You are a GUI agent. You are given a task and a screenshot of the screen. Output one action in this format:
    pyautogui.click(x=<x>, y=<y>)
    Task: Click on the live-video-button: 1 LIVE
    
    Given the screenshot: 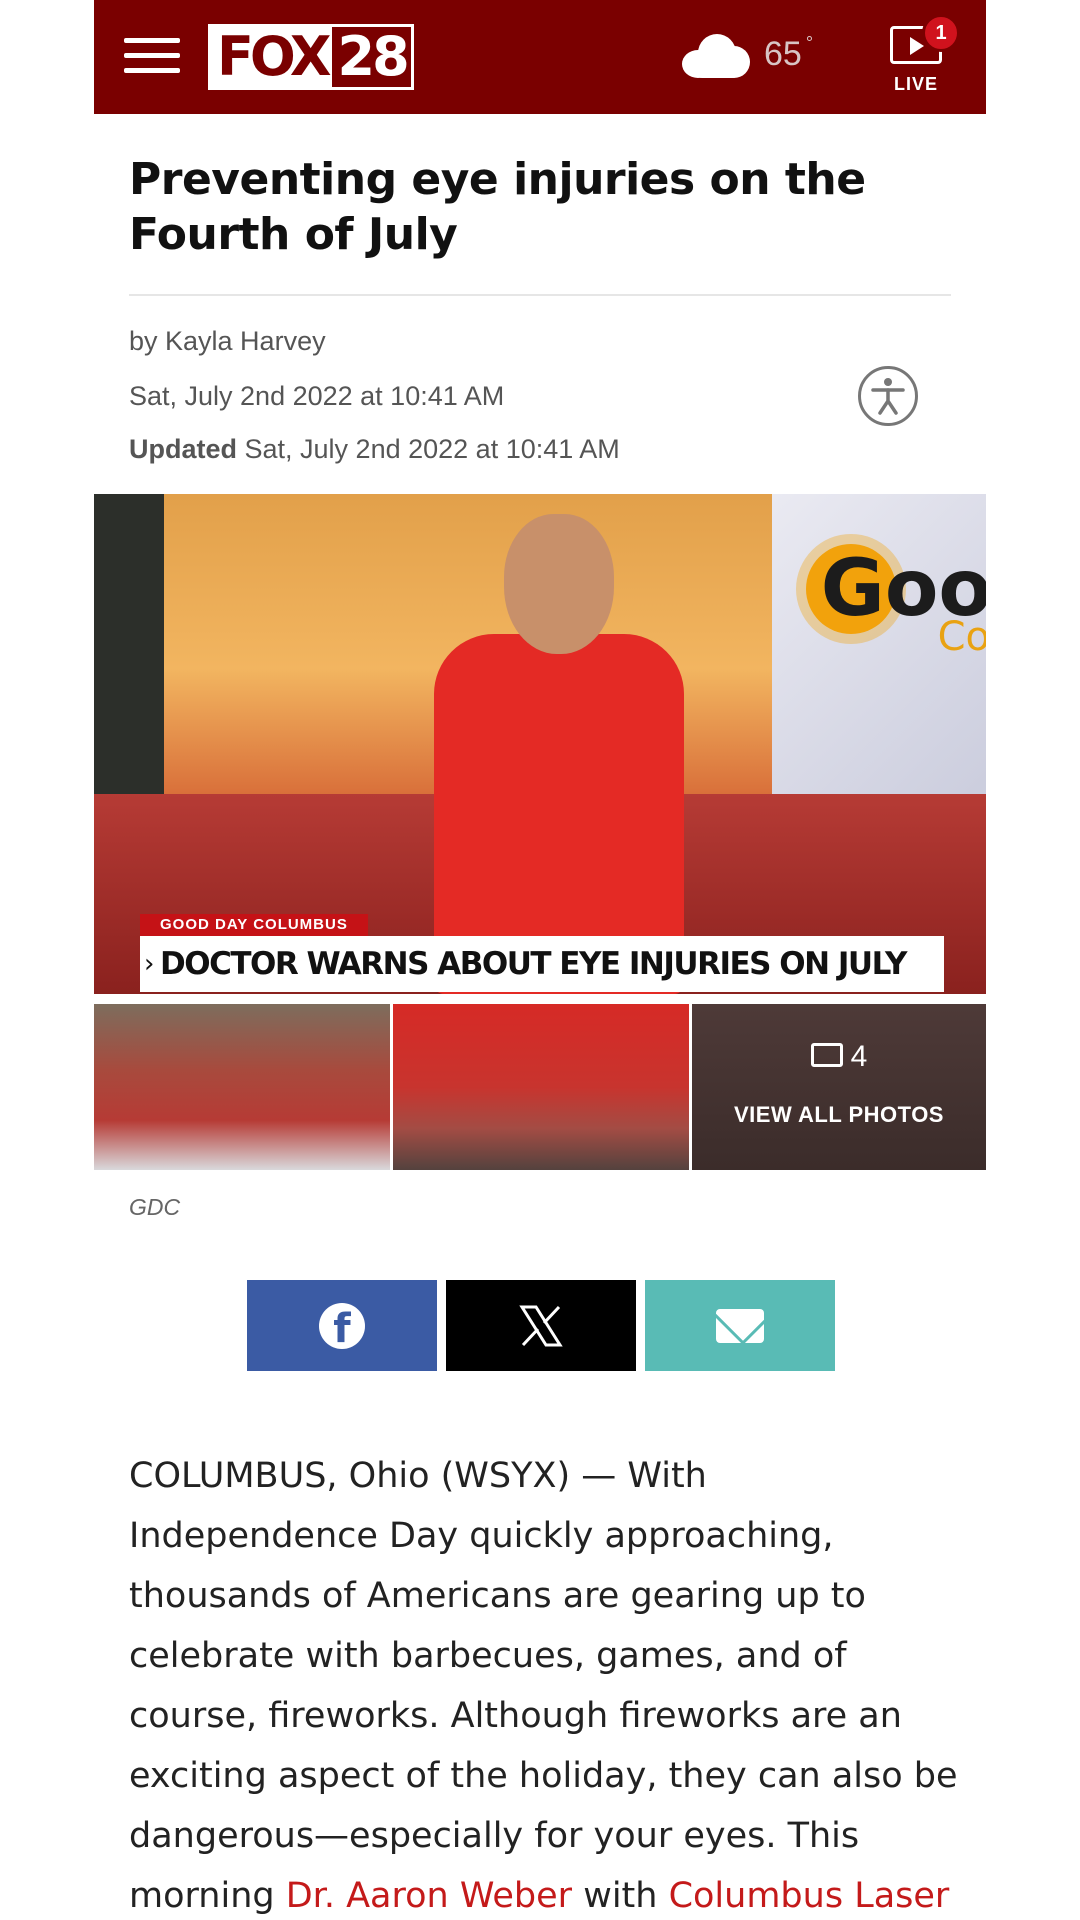 What is the action you would take?
    pyautogui.click(x=930, y=56)
    